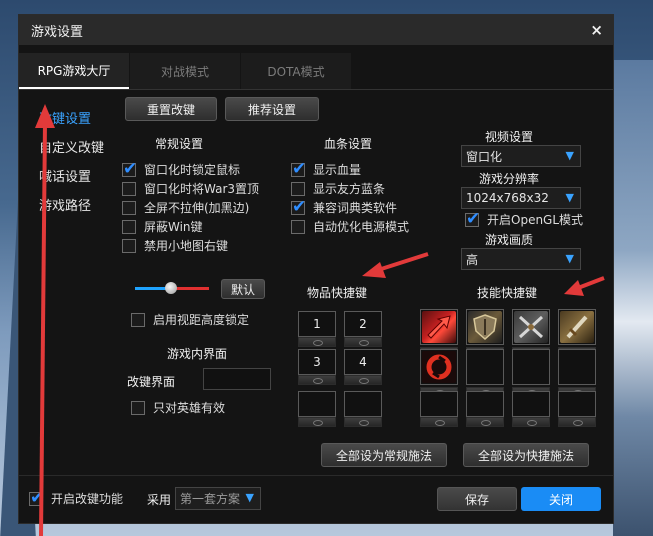  I want to click on annotation-arrow-vertical, so click(45, 320).